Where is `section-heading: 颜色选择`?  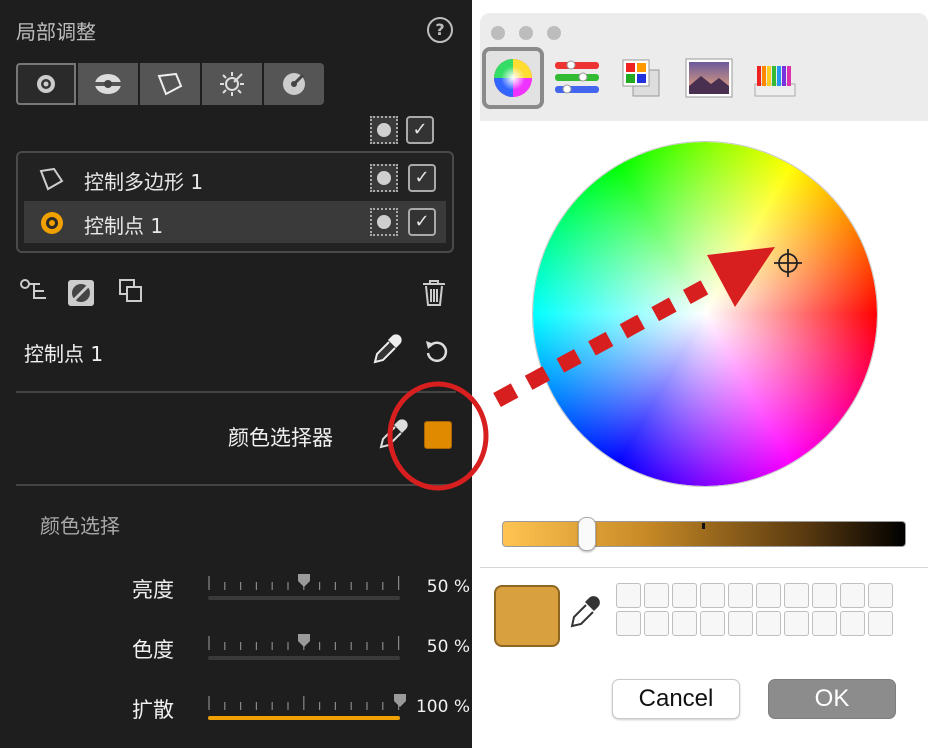 section-heading: 颜色选择 is located at coordinates (80, 526).